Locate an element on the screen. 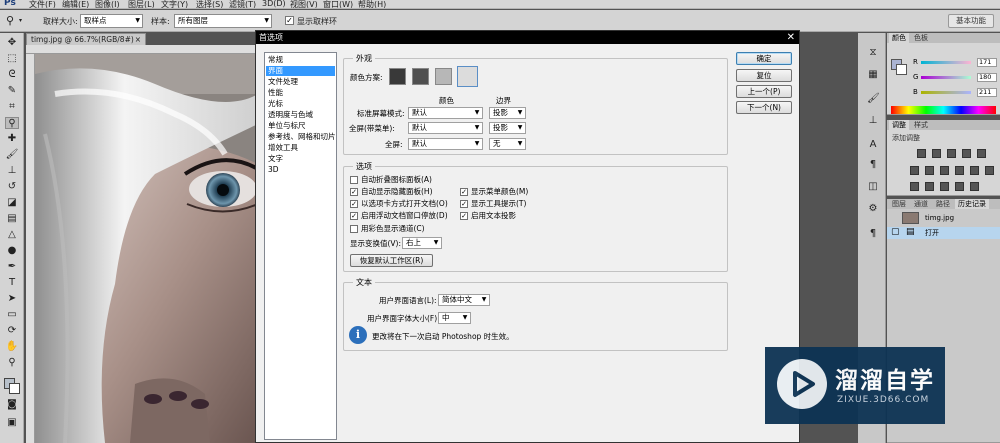 Image resolution: width=1000 pixels, height=443 pixels. nav-item-3d: 3D is located at coordinates (300, 170).